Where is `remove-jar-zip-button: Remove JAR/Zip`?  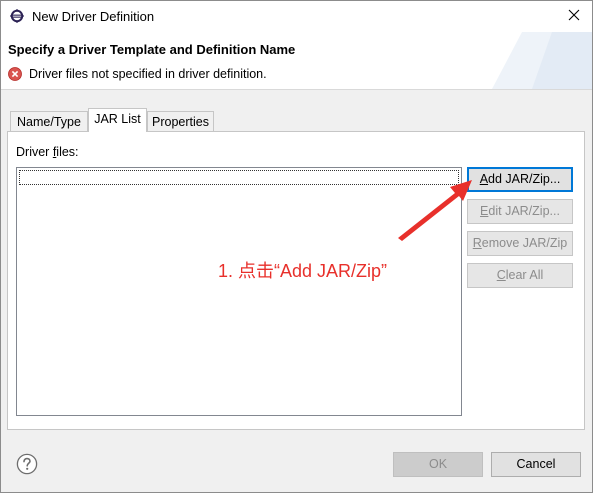 remove-jar-zip-button: Remove JAR/Zip is located at coordinates (520, 243).